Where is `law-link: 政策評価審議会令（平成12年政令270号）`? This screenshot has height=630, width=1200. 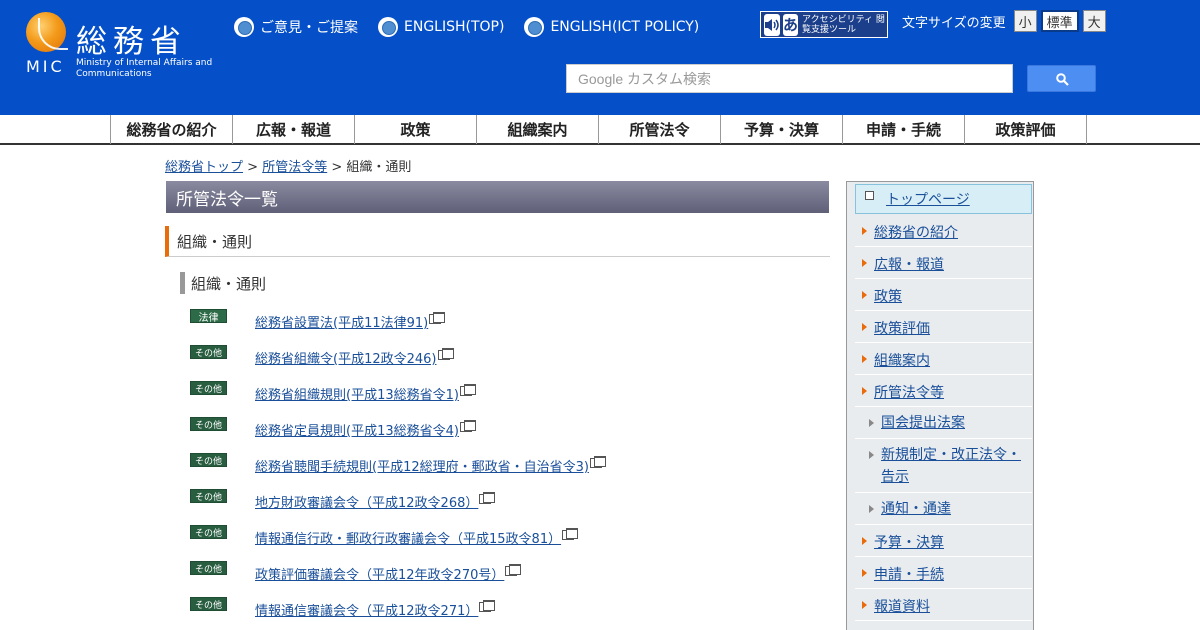 law-link: 政策評価審議会令（平成12年政令270号） is located at coordinates (388, 573).